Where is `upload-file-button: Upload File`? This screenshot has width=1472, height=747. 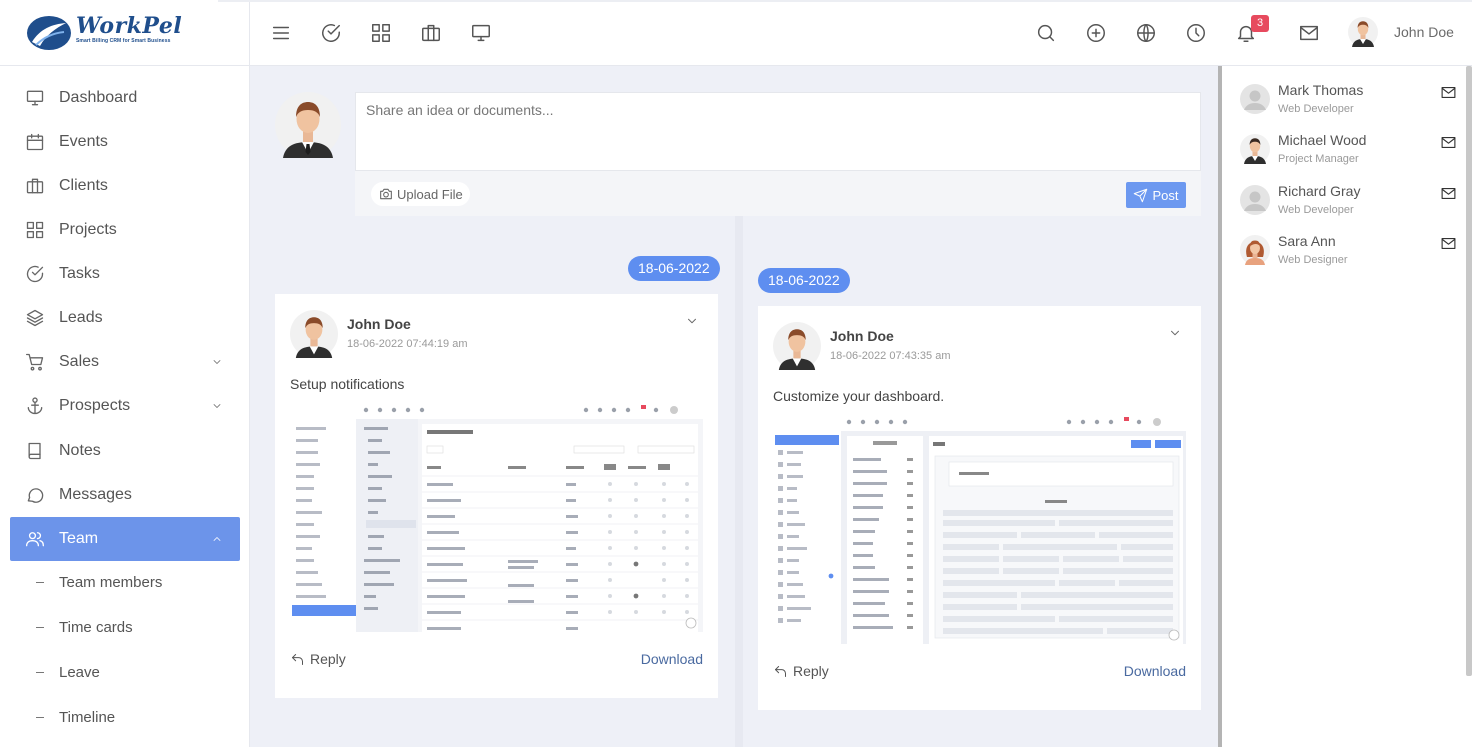
upload-file-button: Upload File is located at coordinates (420, 194).